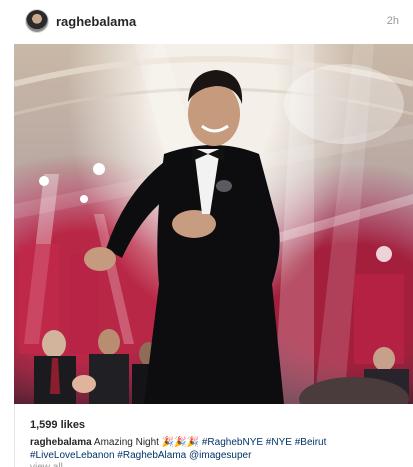 The height and width of the screenshot is (467, 413). What do you see at coordinates (96, 21) in the screenshot?
I see `post-username: raghebalama` at bounding box center [96, 21].